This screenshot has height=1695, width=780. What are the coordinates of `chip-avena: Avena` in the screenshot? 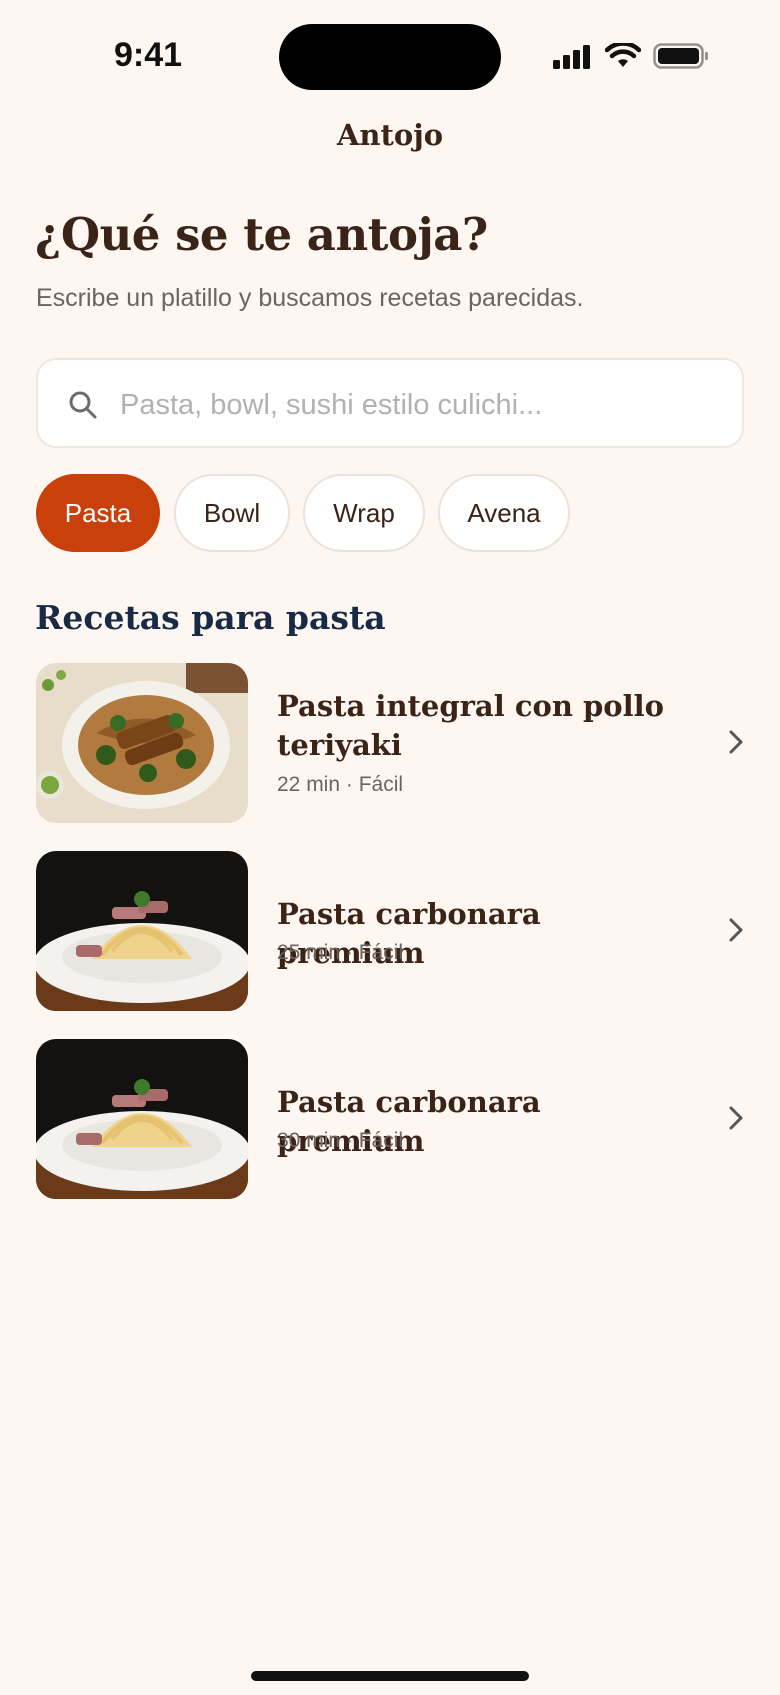 It's located at (504, 513).